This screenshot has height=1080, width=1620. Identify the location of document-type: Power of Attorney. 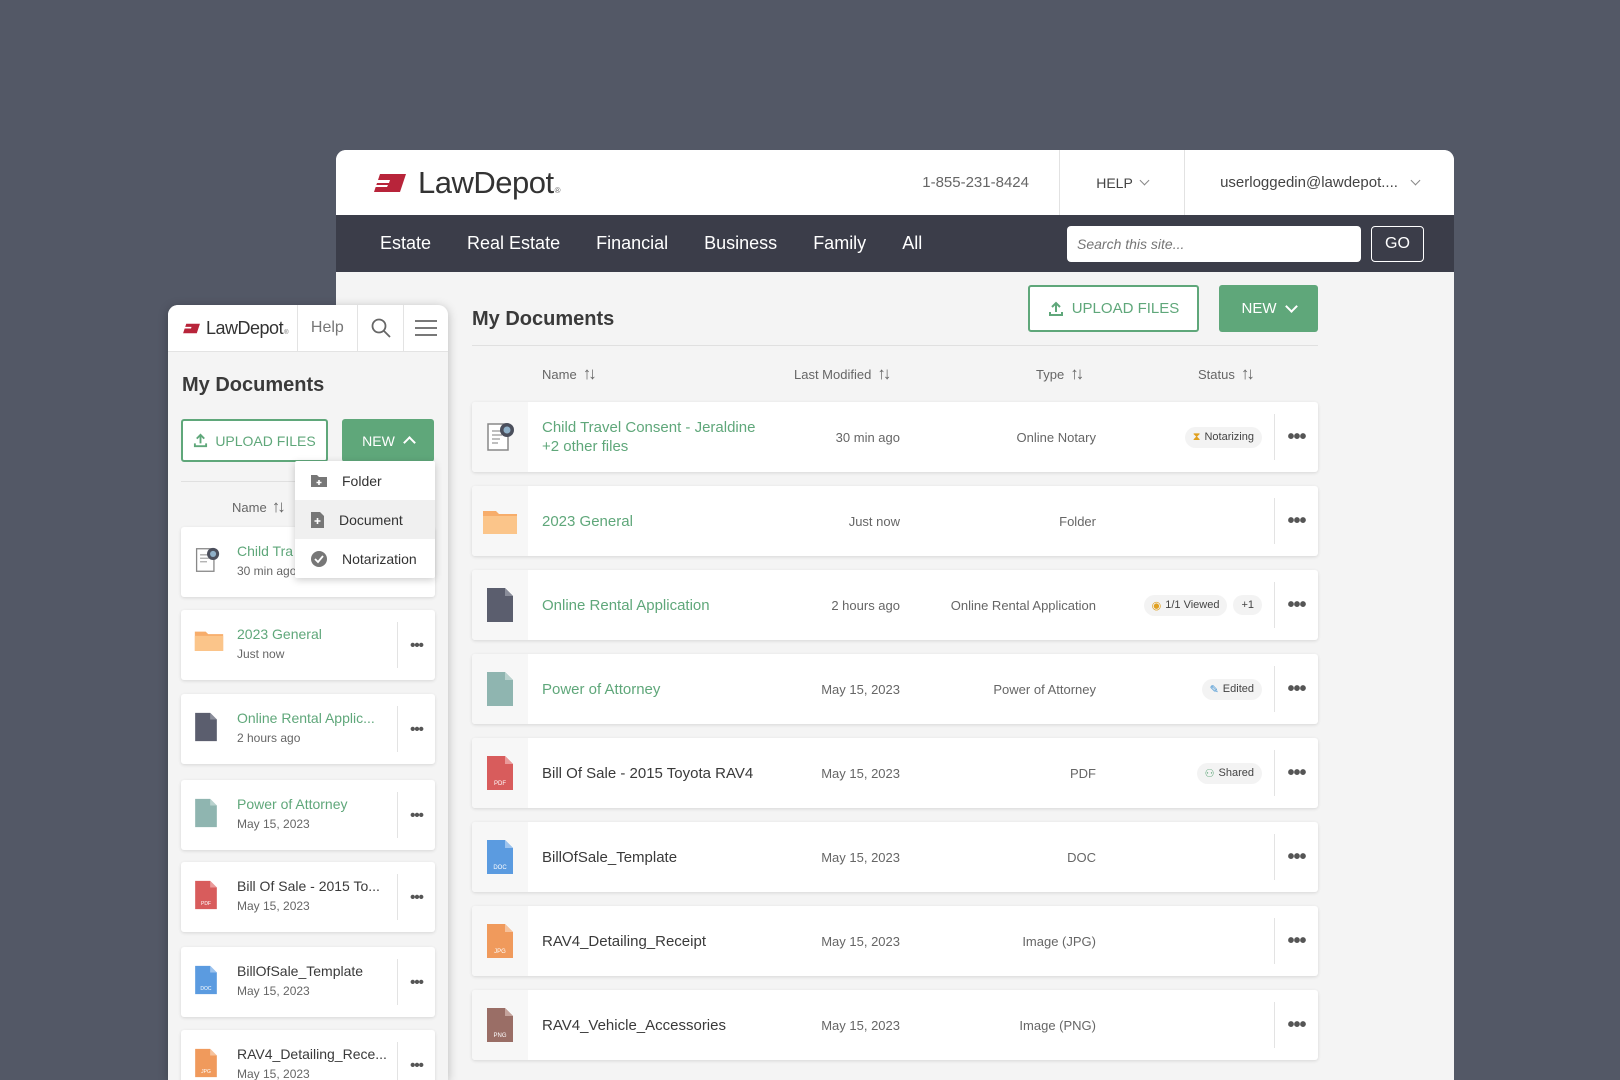
(1044, 689).